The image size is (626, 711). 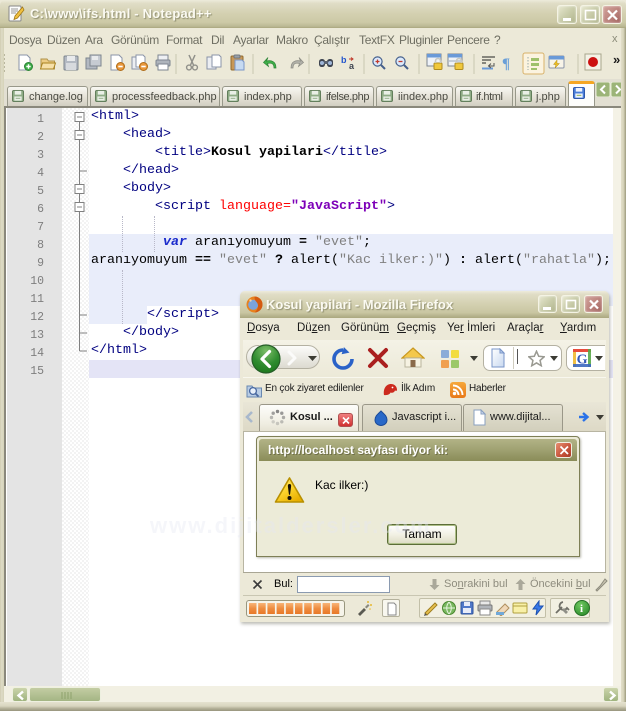 What do you see at coordinates (352, 66) in the screenshot?
I see `svg-text: a` at bounding box center [352, 66].